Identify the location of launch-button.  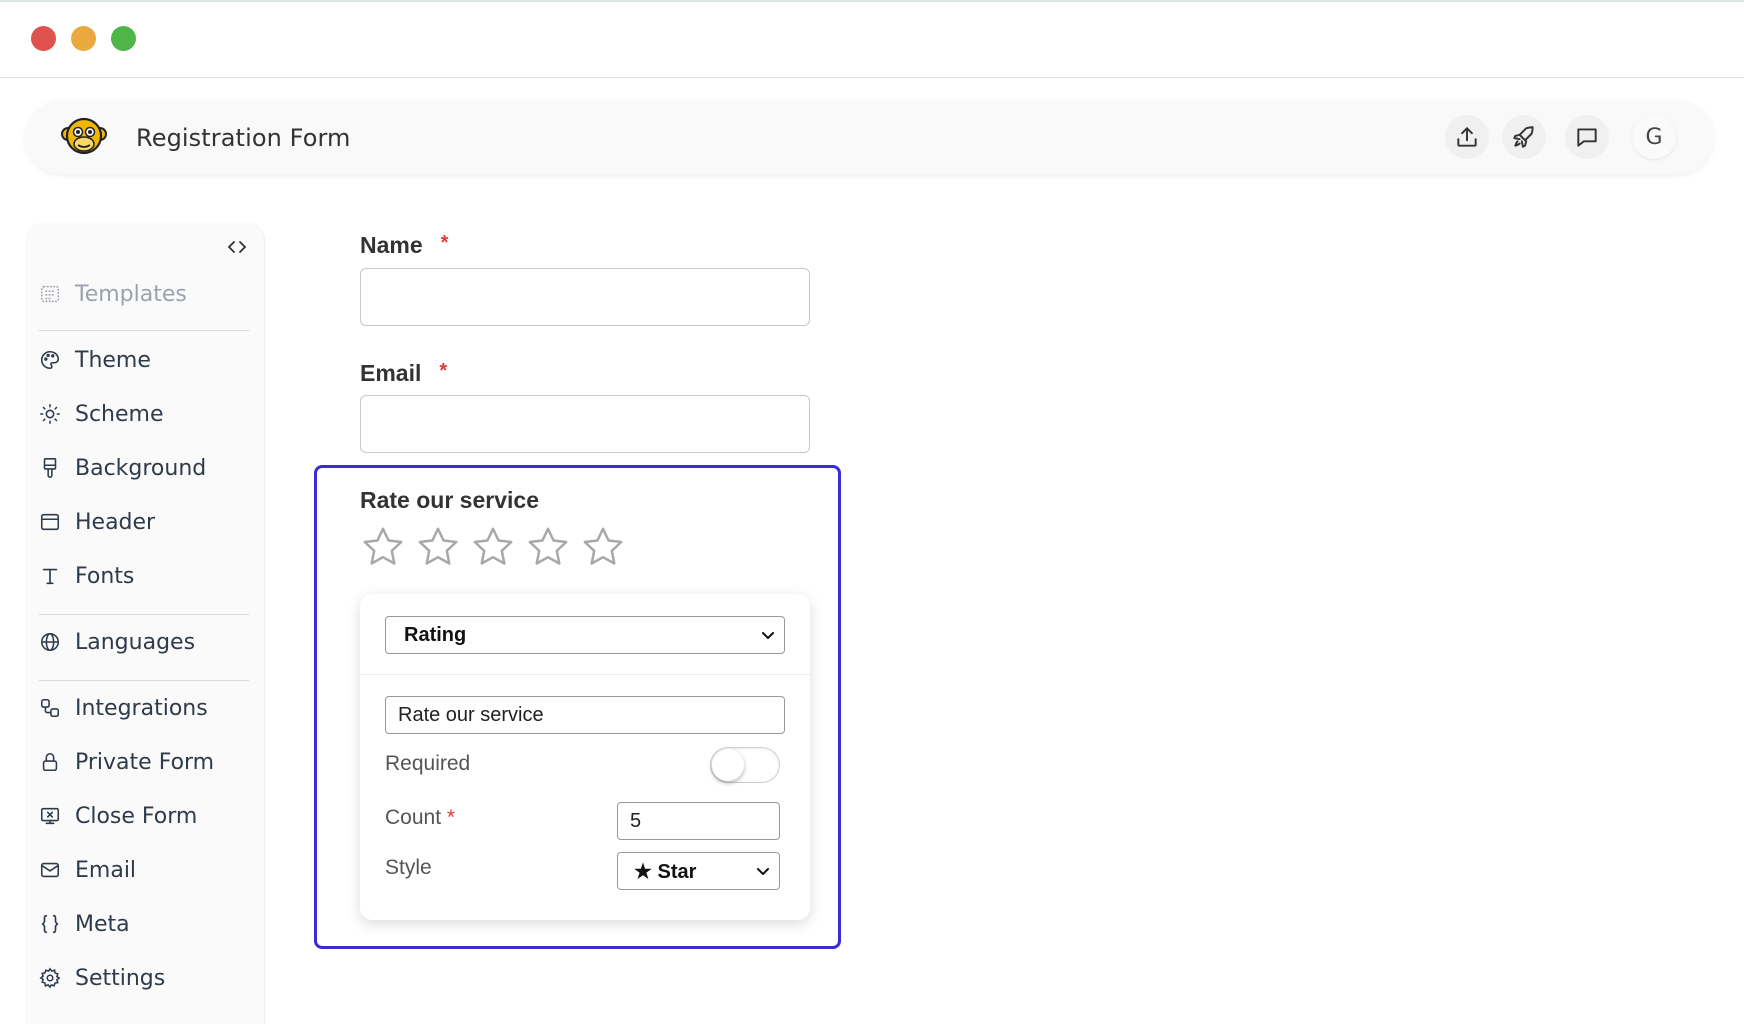
(1524, 137).